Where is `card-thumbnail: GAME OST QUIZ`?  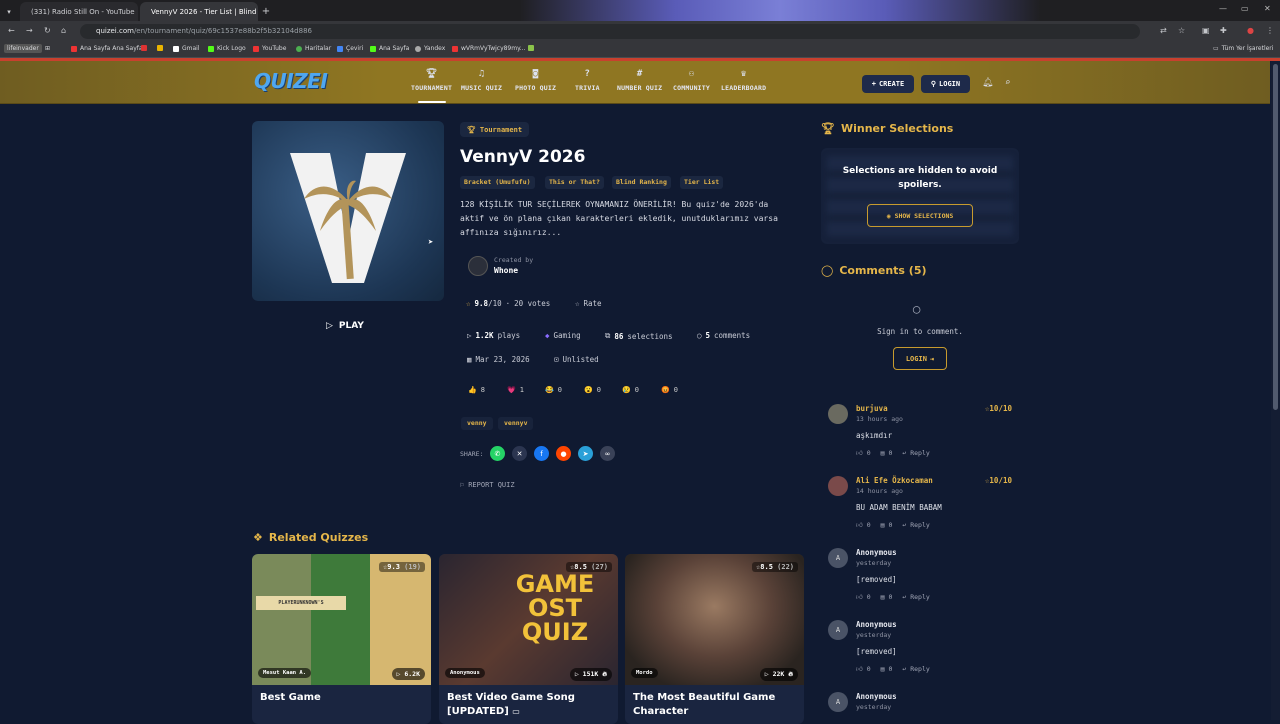 card-thumbnail: GAME OST QUIZ is located at coordinates (528, 619).